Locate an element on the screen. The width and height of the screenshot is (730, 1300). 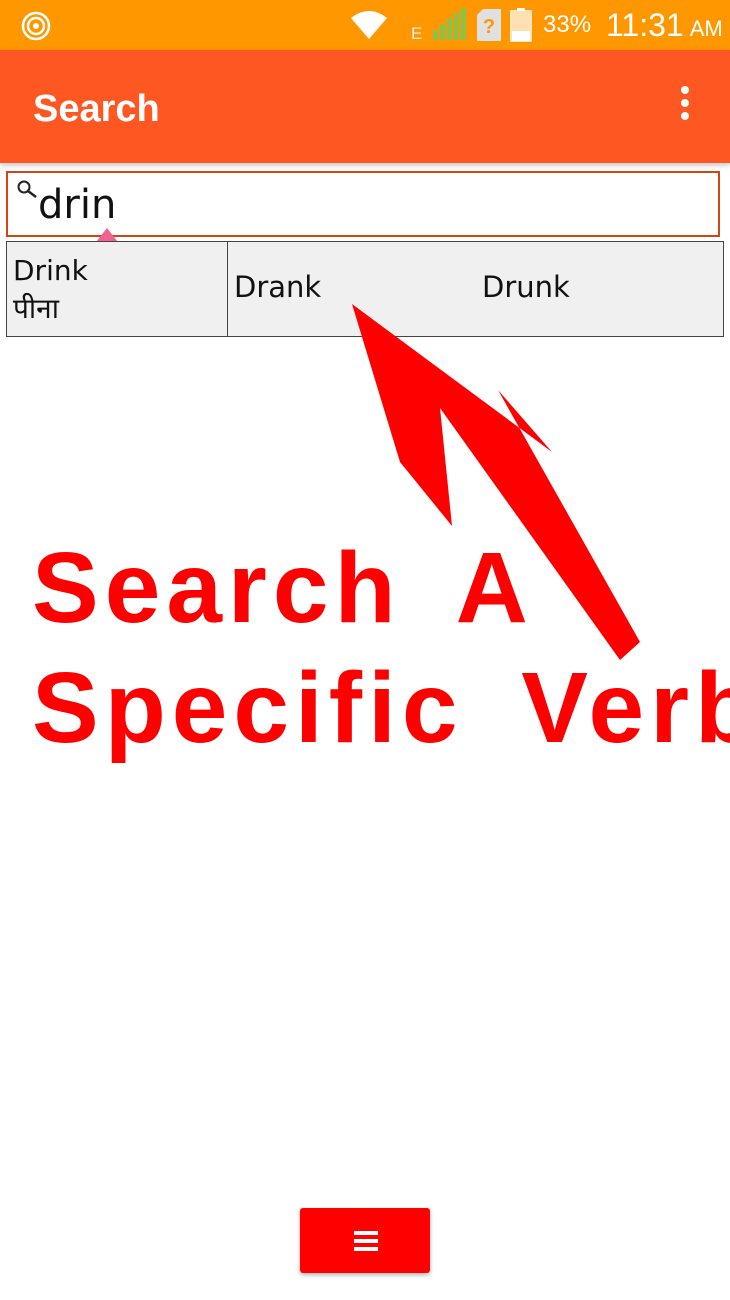
battery-icon is located at coordinates (521, 25).